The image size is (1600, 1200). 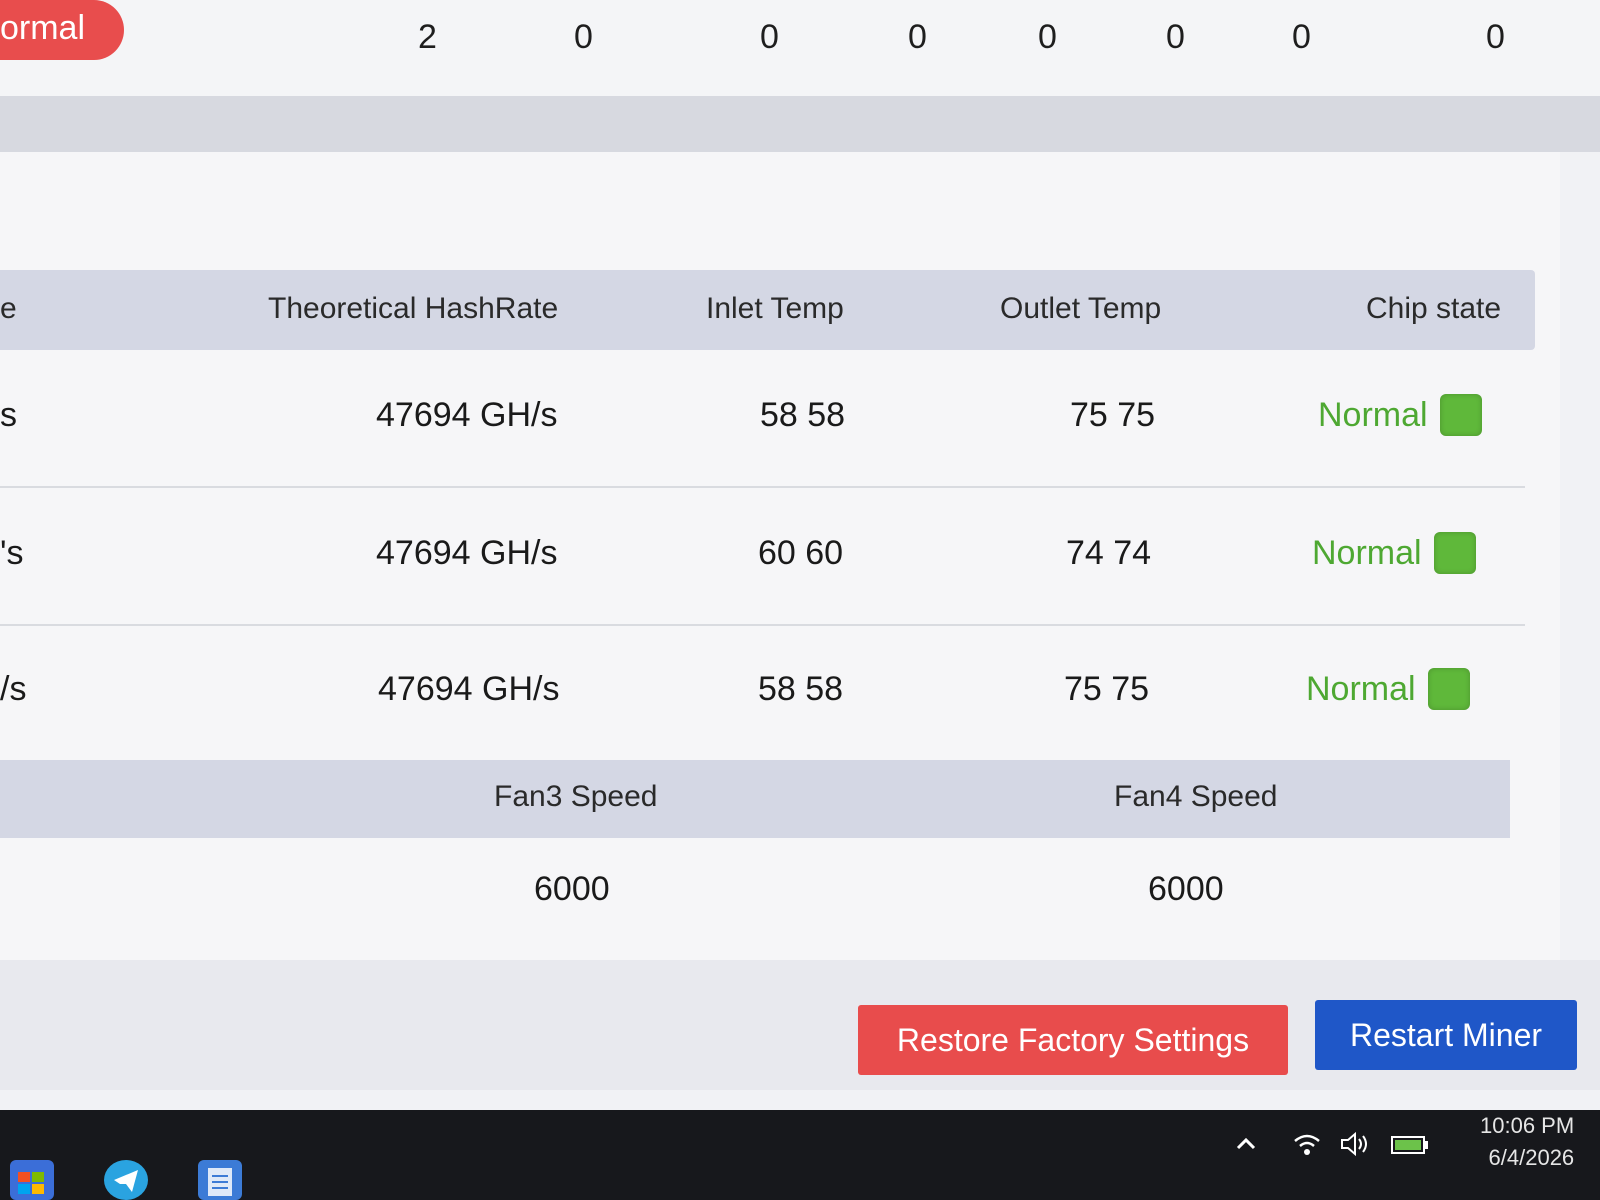 What do you see at coordinates (1307, 1147) in the screenshot?
I see `wifi-icon` at bounding box center [1307, 1147].